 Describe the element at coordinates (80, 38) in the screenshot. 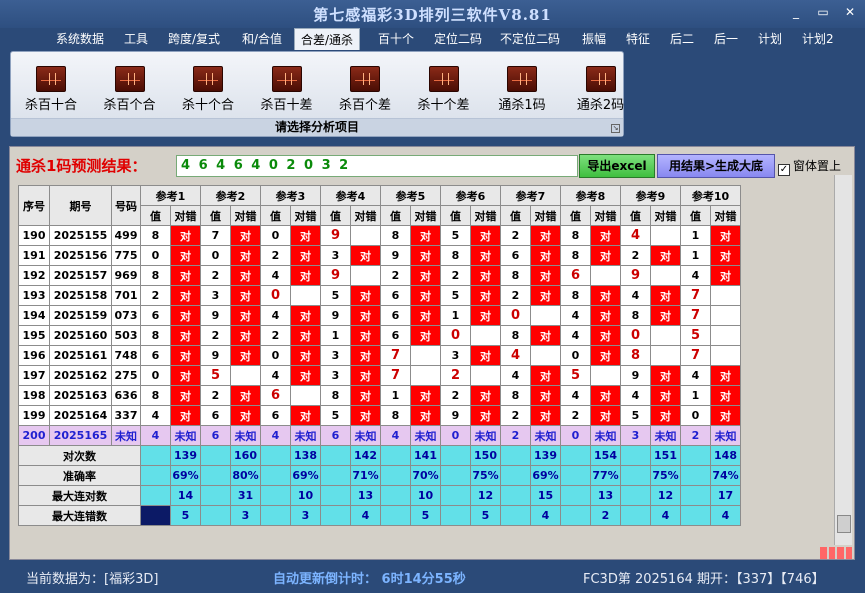

I see `menu-item-0: 系统数据` at that location.